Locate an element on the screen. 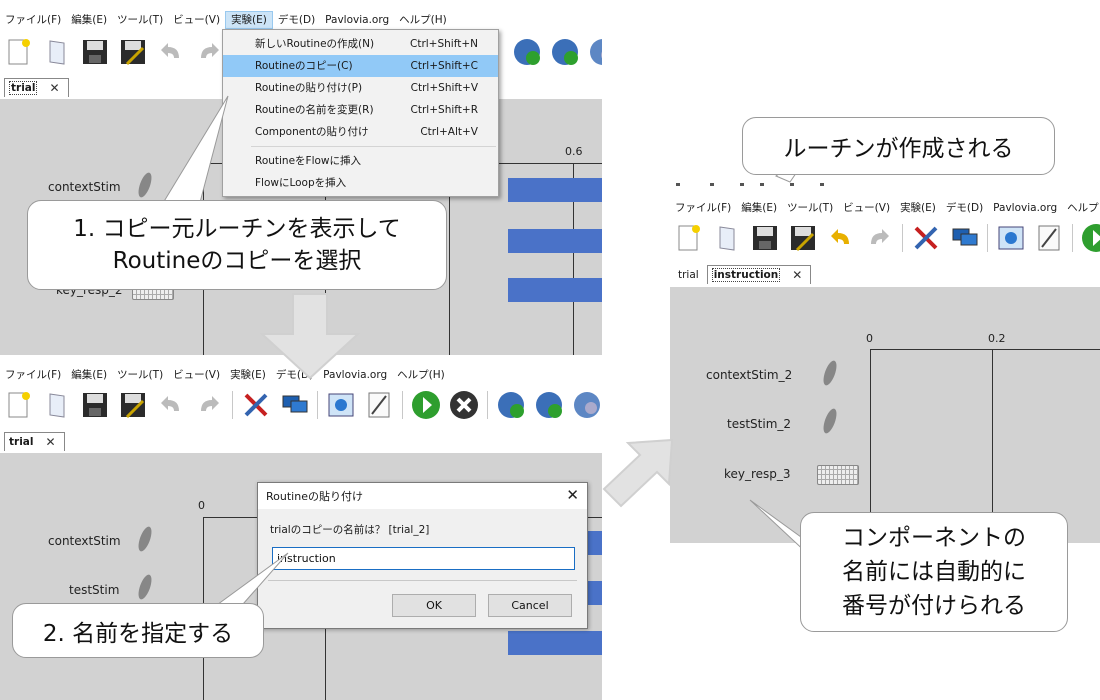 Image resolution: width=1100 pixels, height=700 pixels. diagonal-arrow-icon is located at coordinates (638, 473).